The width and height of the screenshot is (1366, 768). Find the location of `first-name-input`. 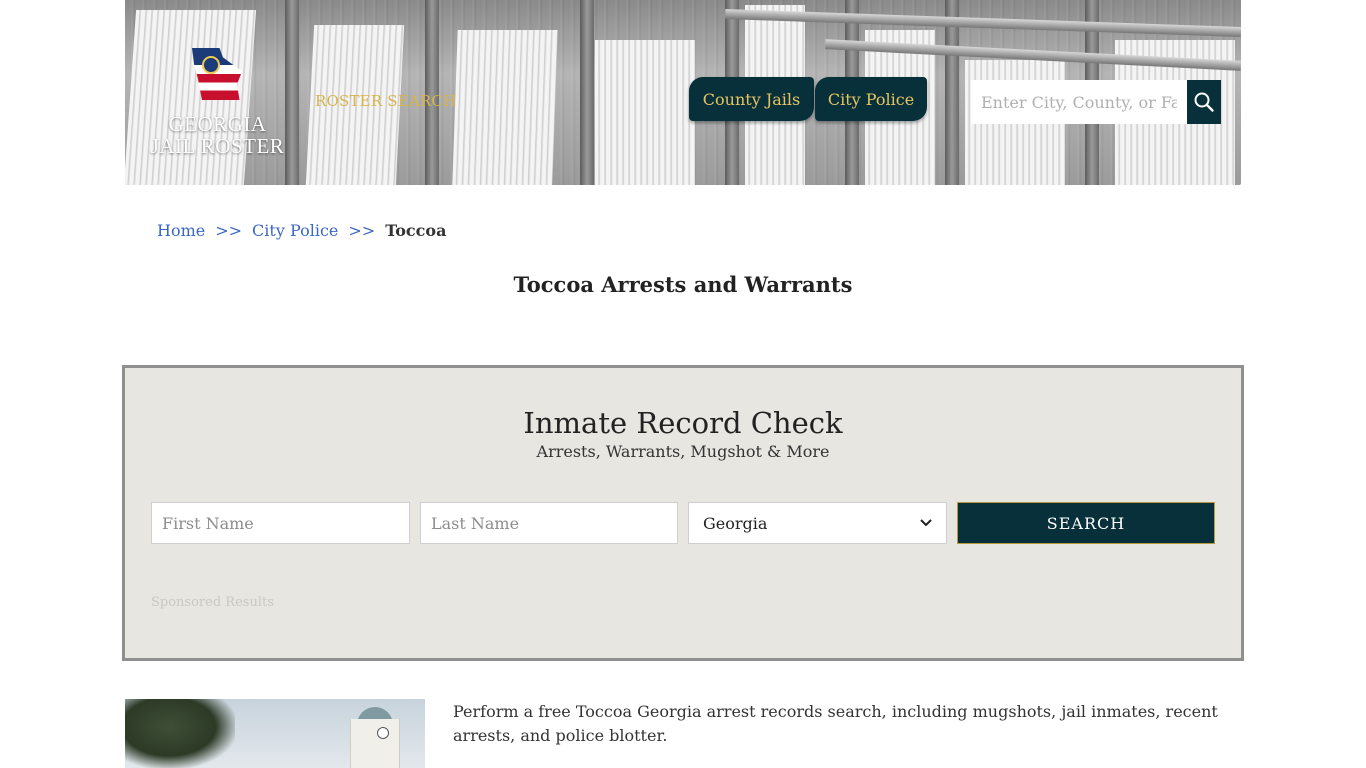

first-name-input is located at coordinates (280, 523).